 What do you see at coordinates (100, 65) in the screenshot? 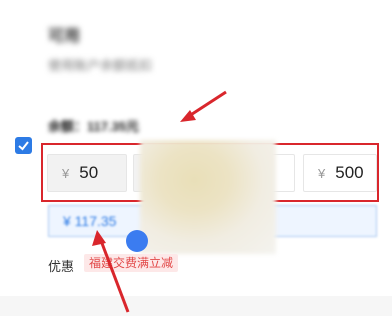
I see `section-subtitle: 使用账户余额抵扣` at bounding box center [100, 65].